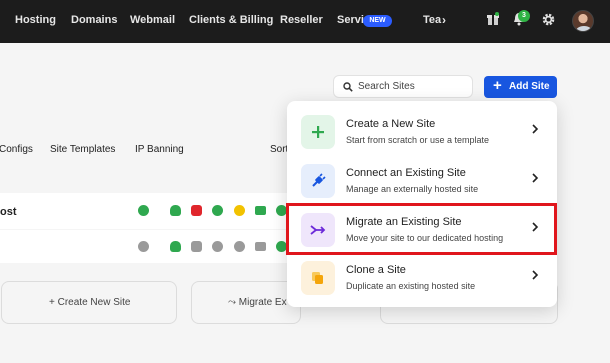  I want to click on copy-icon, so click(318, 278).